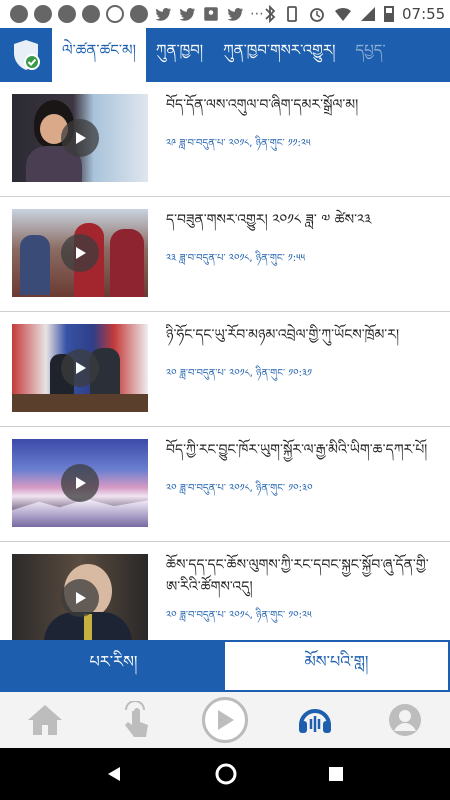  Describe the element at coordinates (302, 105) in the screenshot. I see `video-title: བོད་དོན་ལས་འགུལ་བ་ཞིག་དམར་སྒྲོལ་མ།` at that location.